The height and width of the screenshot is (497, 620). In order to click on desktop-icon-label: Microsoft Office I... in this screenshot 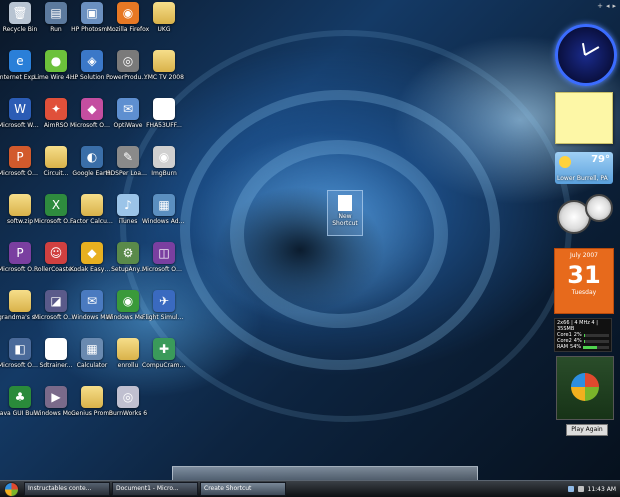, I will do `click(164, 269)`.